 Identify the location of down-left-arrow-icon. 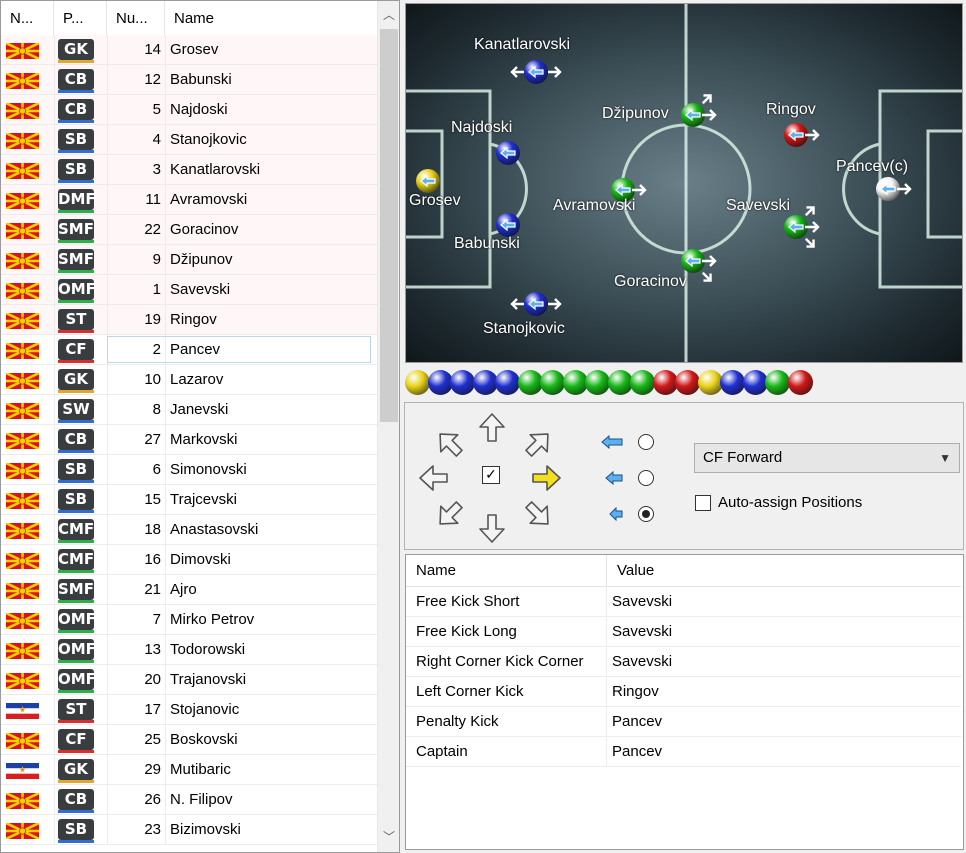
(450, 514).